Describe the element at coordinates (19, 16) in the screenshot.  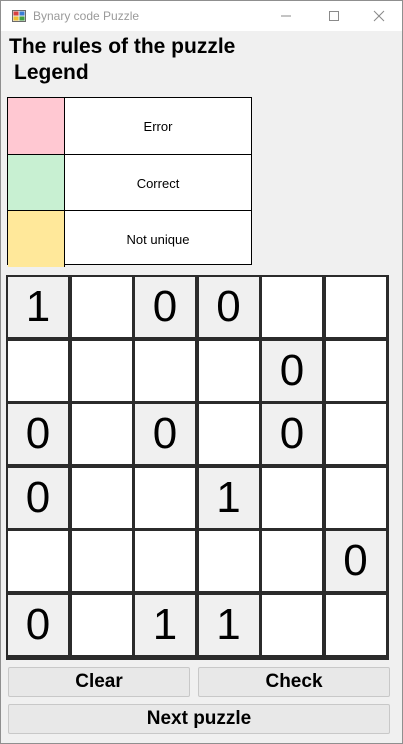
I see `app-icon` at that location.